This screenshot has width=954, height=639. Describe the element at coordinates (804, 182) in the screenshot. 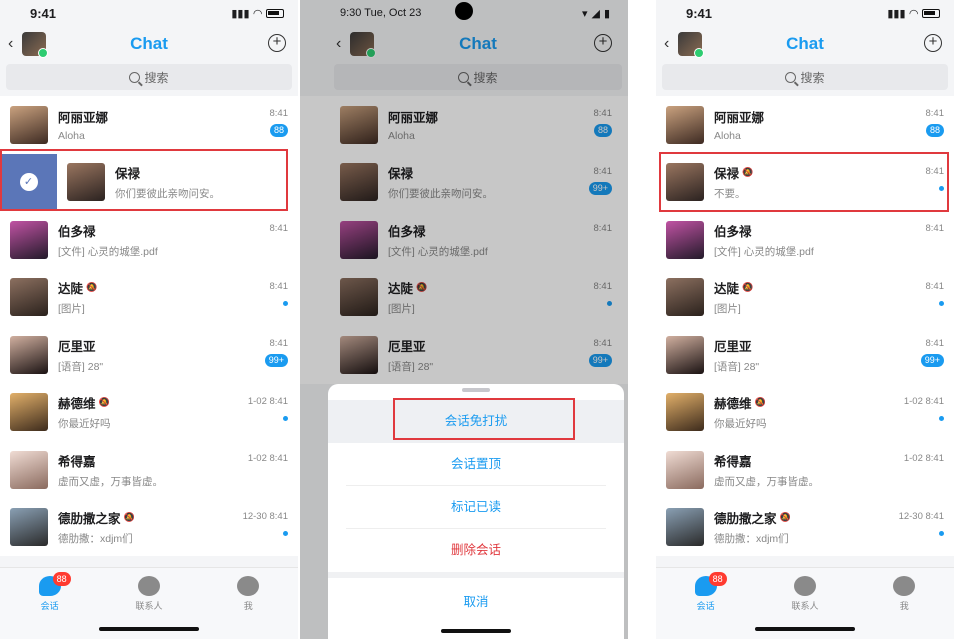

I see `highlight-box` at that location.